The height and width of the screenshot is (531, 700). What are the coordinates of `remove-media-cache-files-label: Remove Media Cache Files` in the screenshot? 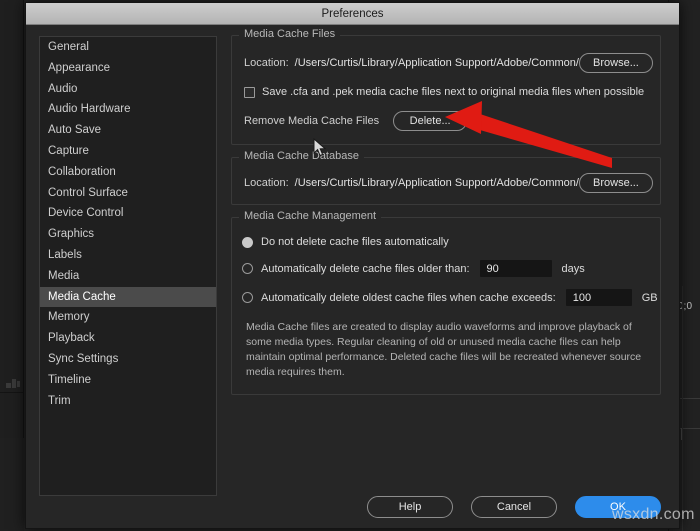 It's located at (312, 121).